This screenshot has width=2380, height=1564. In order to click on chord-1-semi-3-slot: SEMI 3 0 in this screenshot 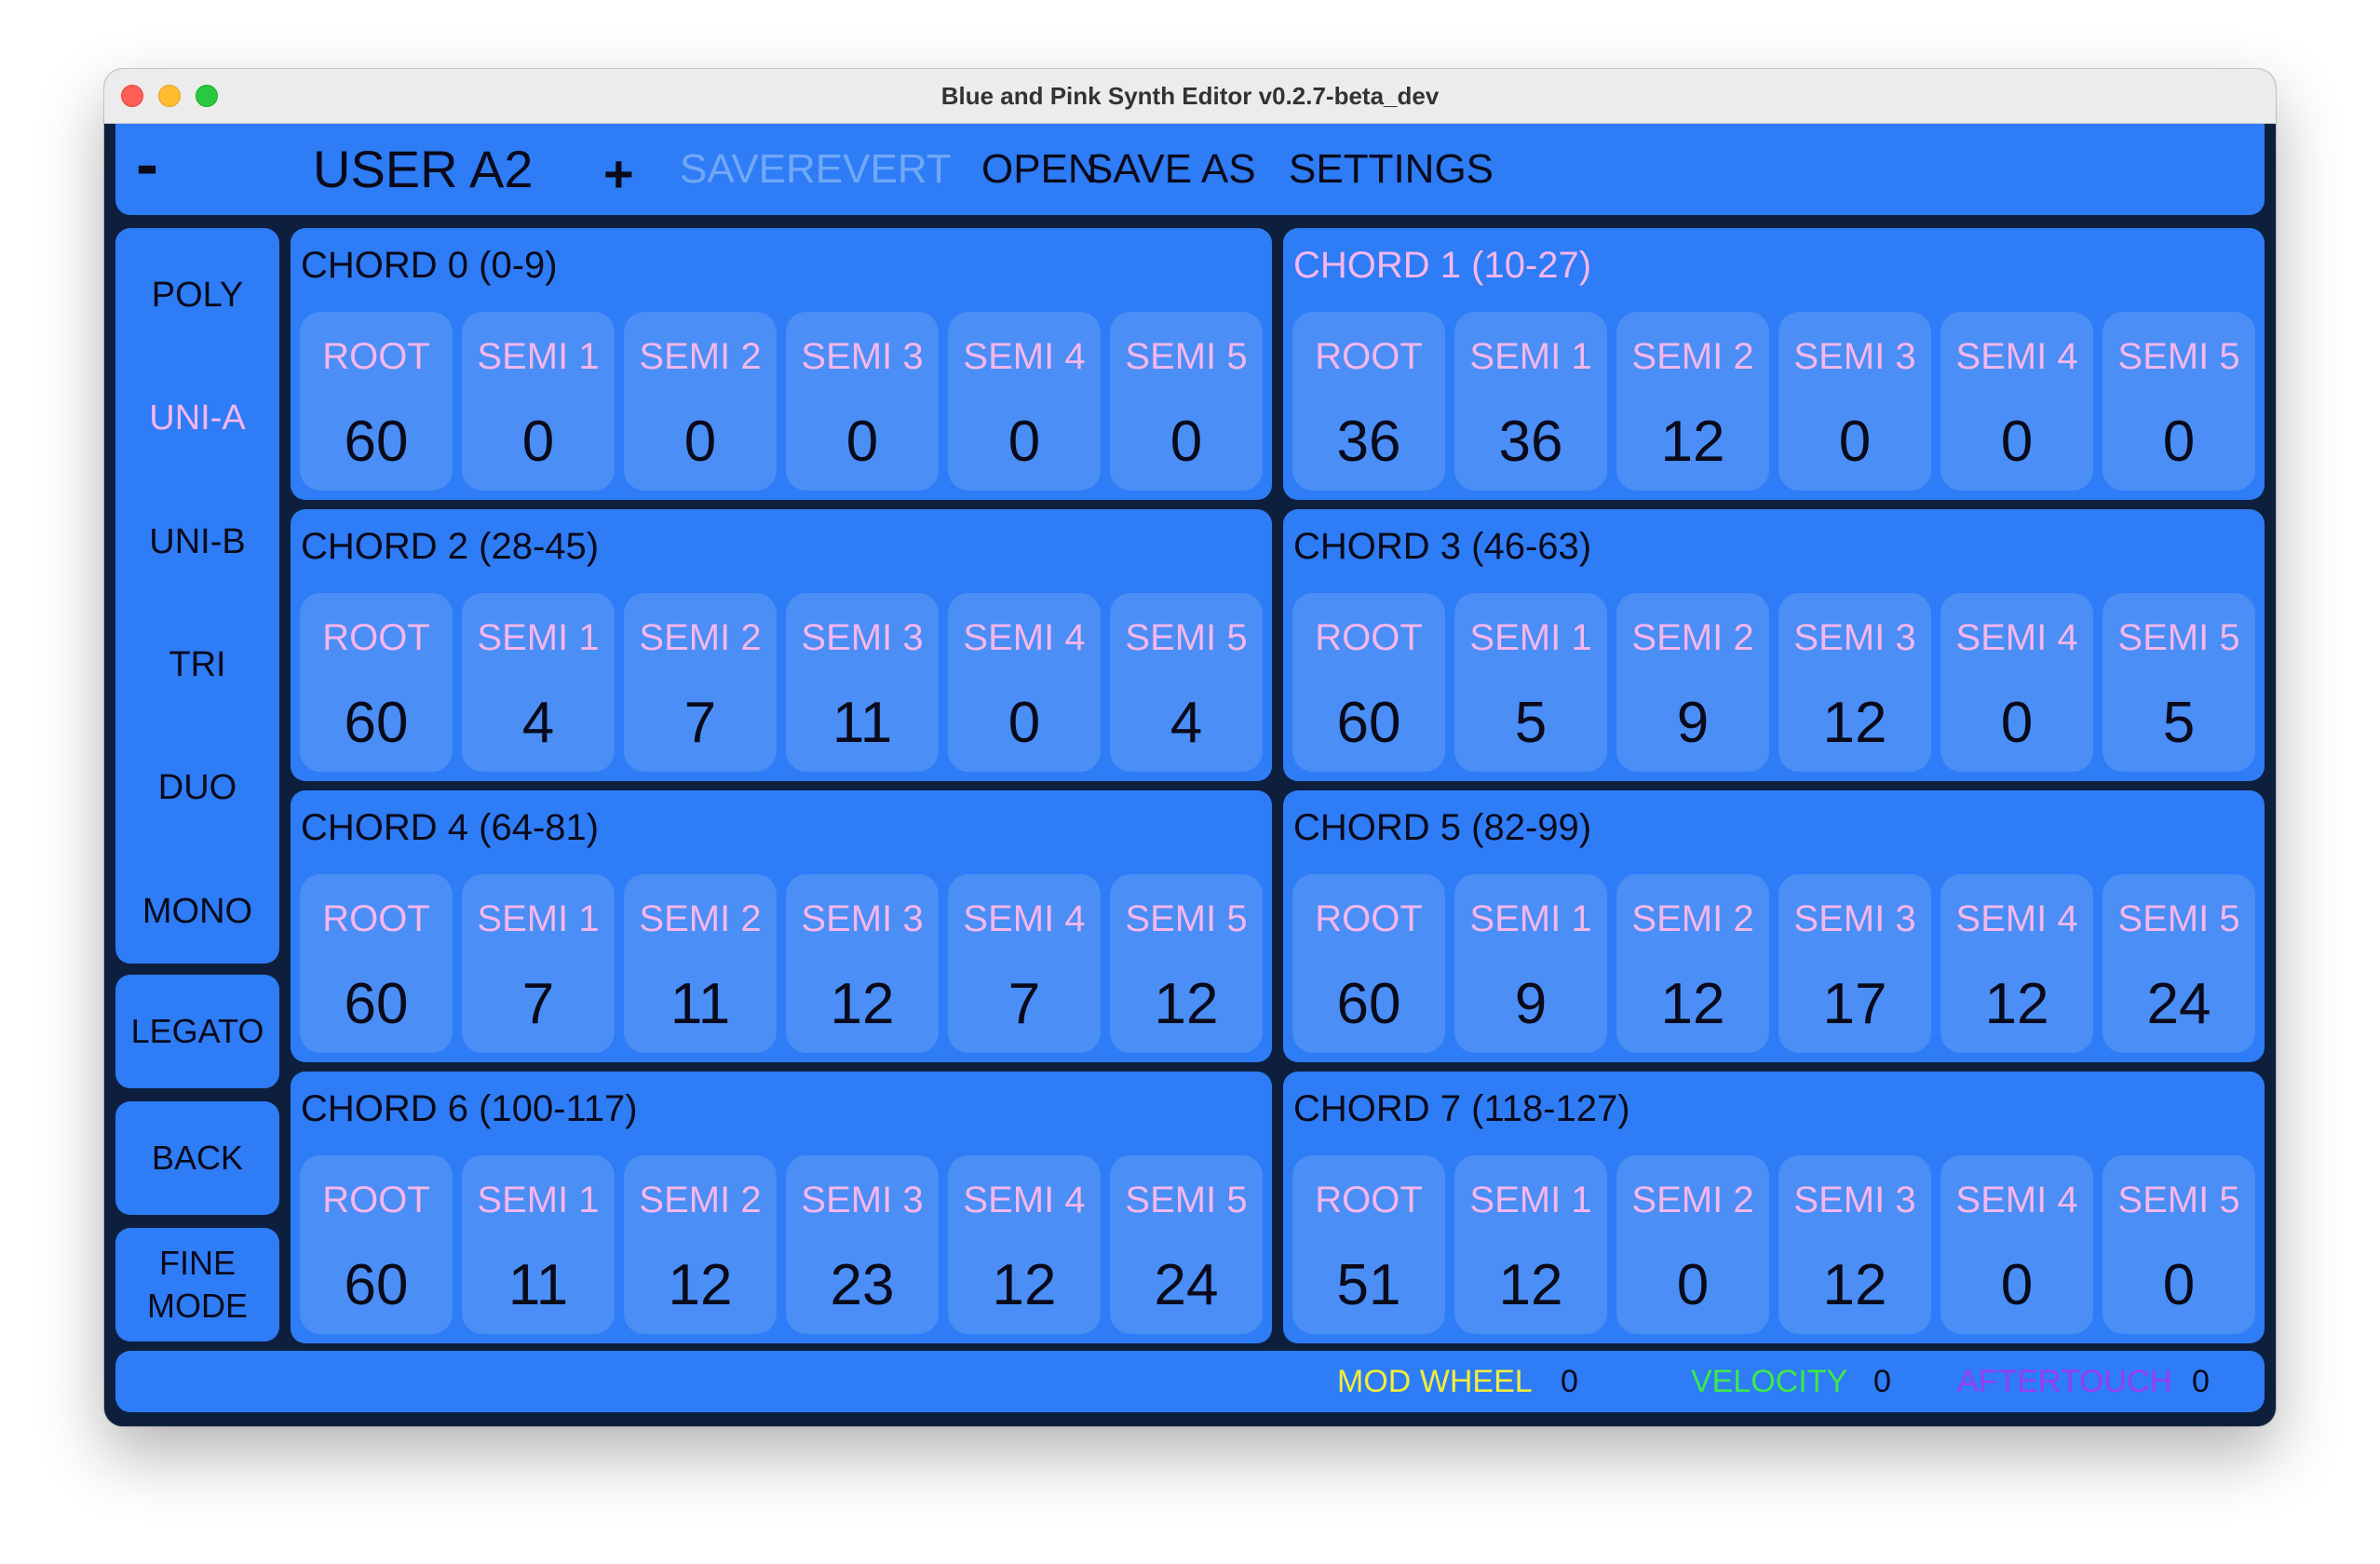, I will do `click(1854, 401)`.